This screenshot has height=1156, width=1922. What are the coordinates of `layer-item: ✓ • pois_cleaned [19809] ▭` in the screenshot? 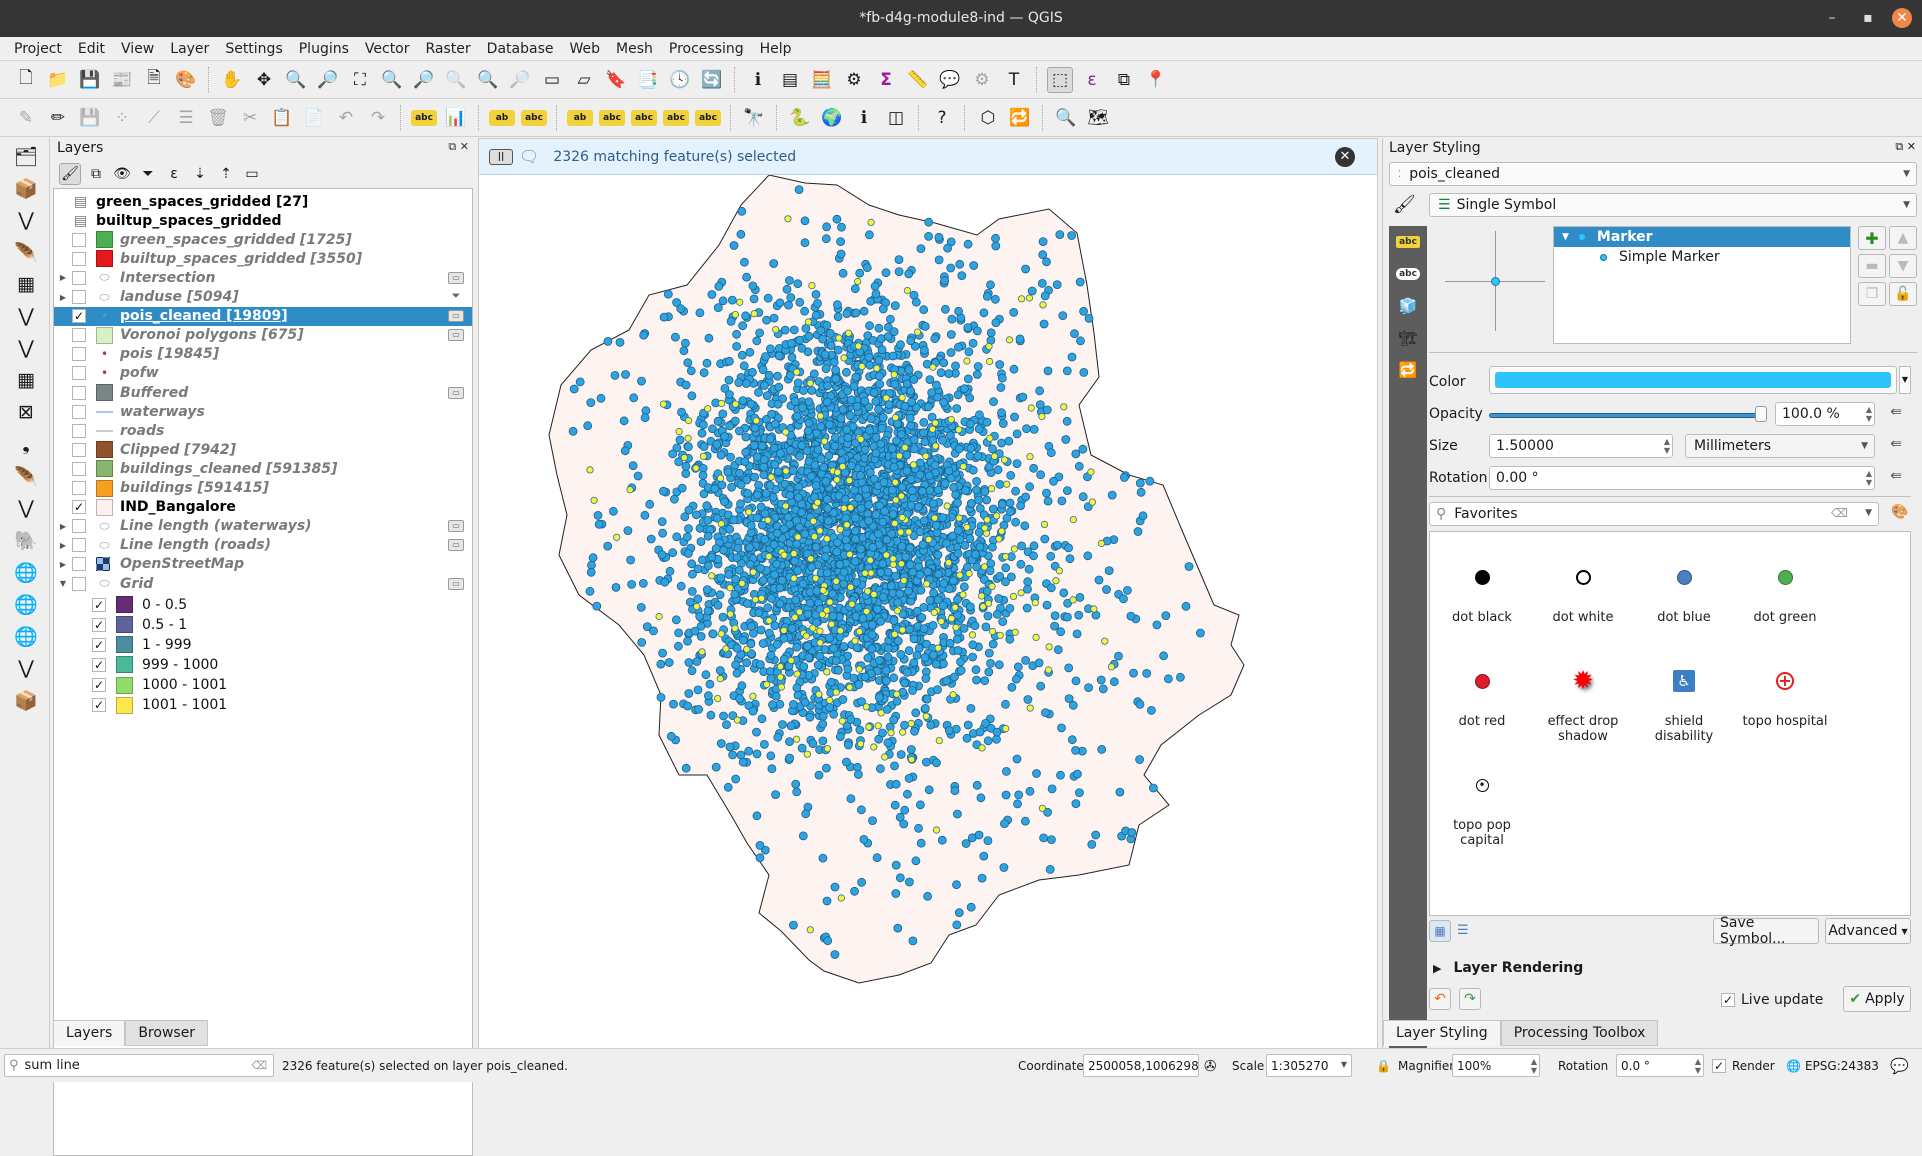 It's located at (263, 316).